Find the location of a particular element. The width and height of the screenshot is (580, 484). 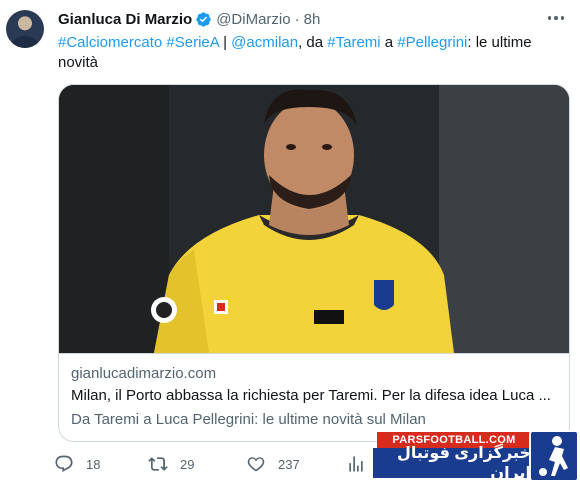

watermark-logo is located at coordinates (554, 456).